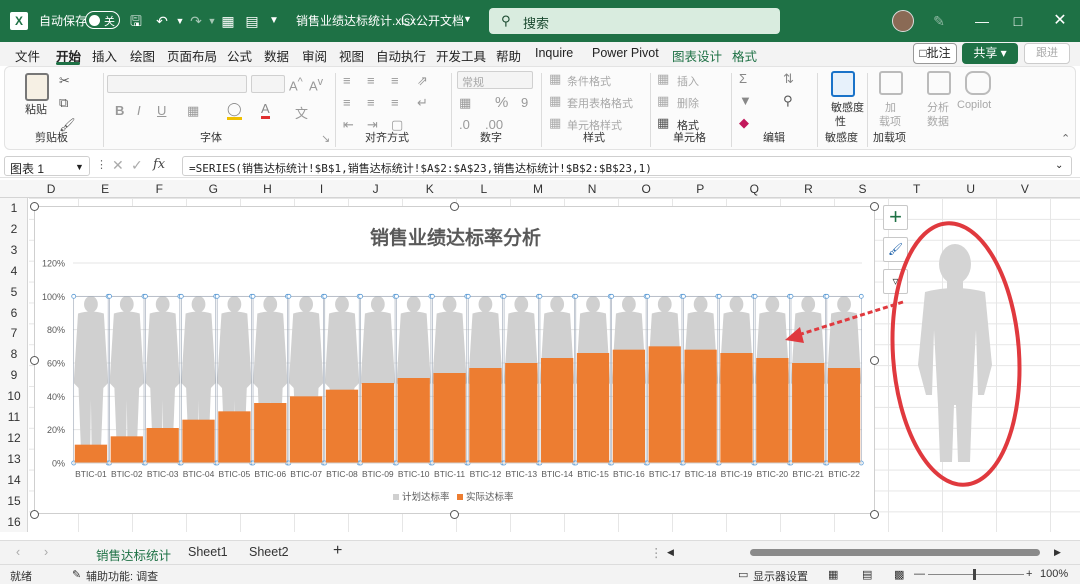  Describe the element at coordinates (555, 123) in the screenshot. I see `cell-styles-icon: ▦` at that location.